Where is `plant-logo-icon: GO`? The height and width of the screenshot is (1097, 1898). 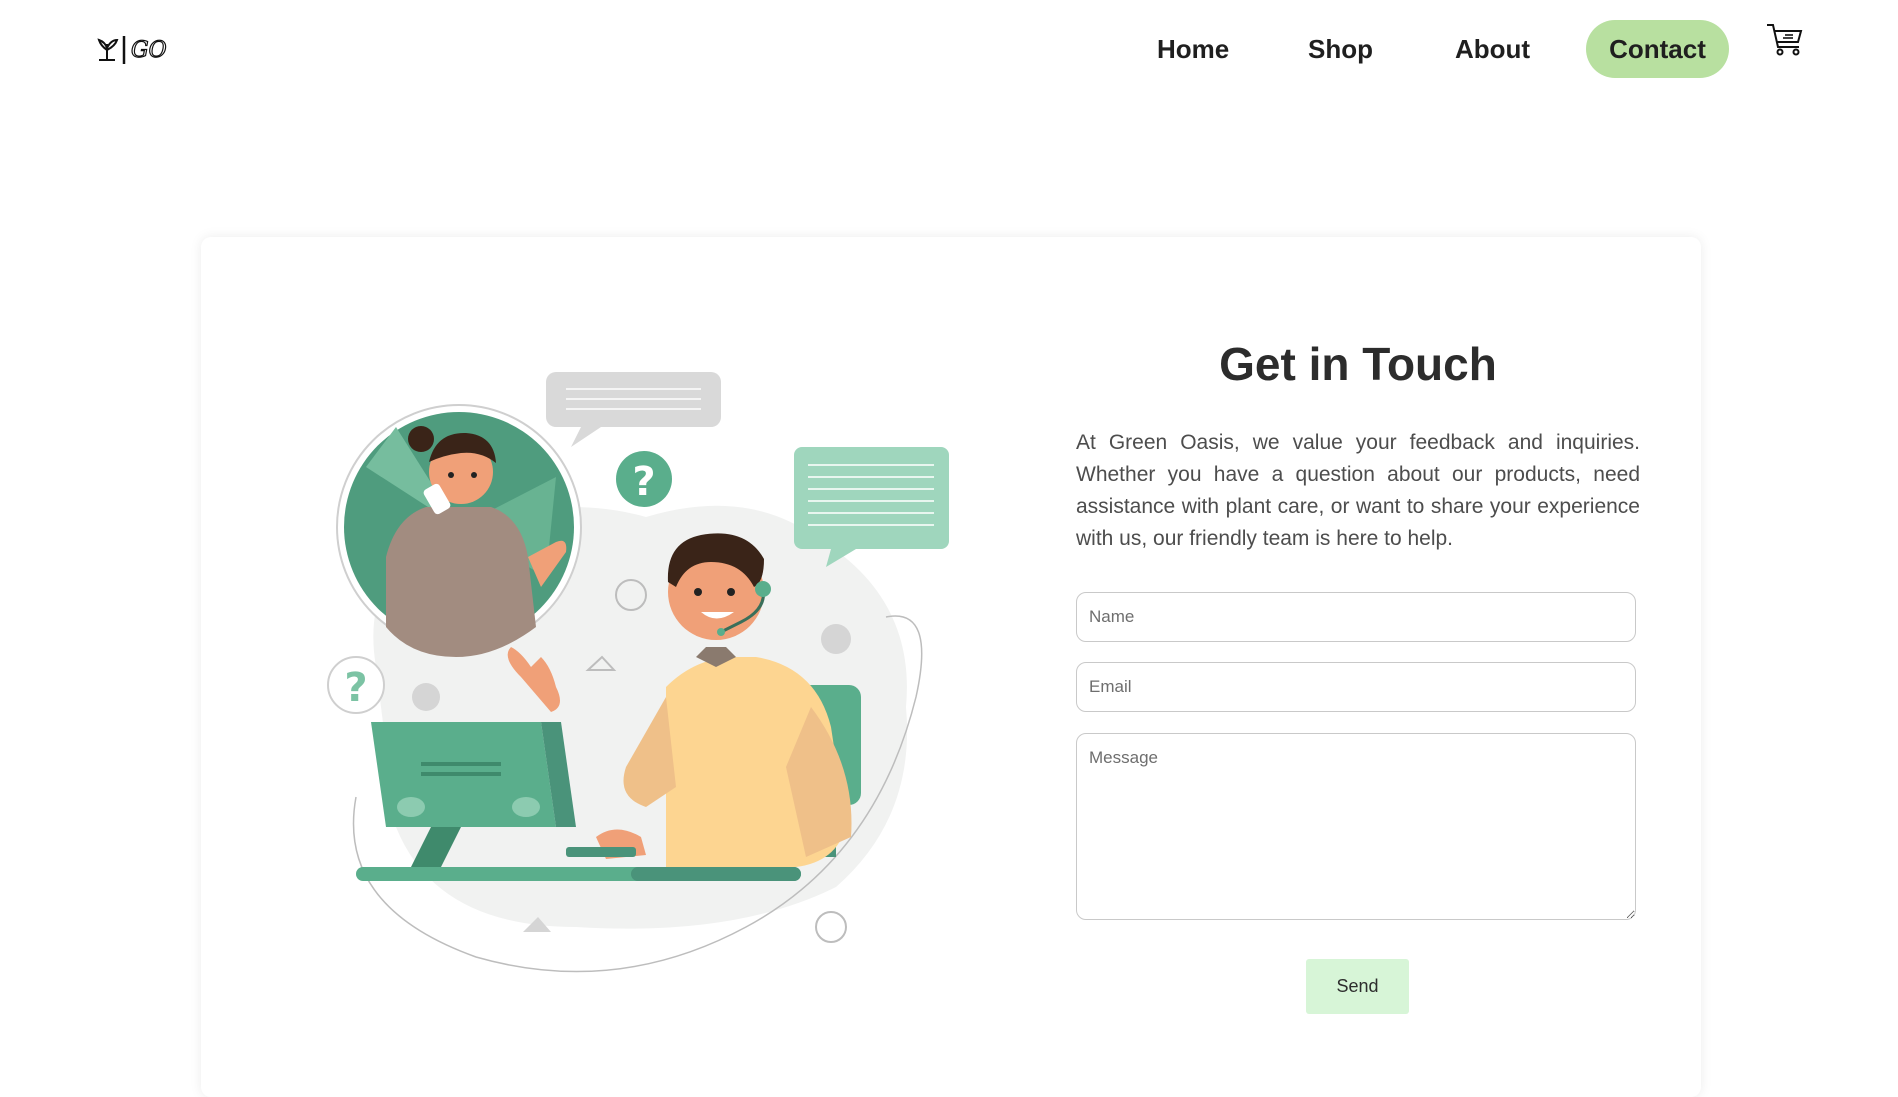 plant-logo-icon: GO is located at coordinates (135, 50).